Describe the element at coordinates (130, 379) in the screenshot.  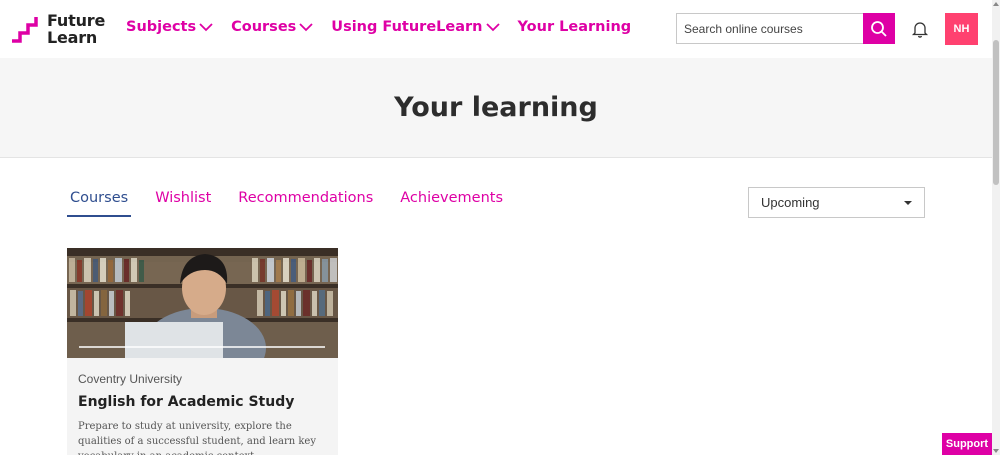
I see `course-provider: Coventry University` at that location.